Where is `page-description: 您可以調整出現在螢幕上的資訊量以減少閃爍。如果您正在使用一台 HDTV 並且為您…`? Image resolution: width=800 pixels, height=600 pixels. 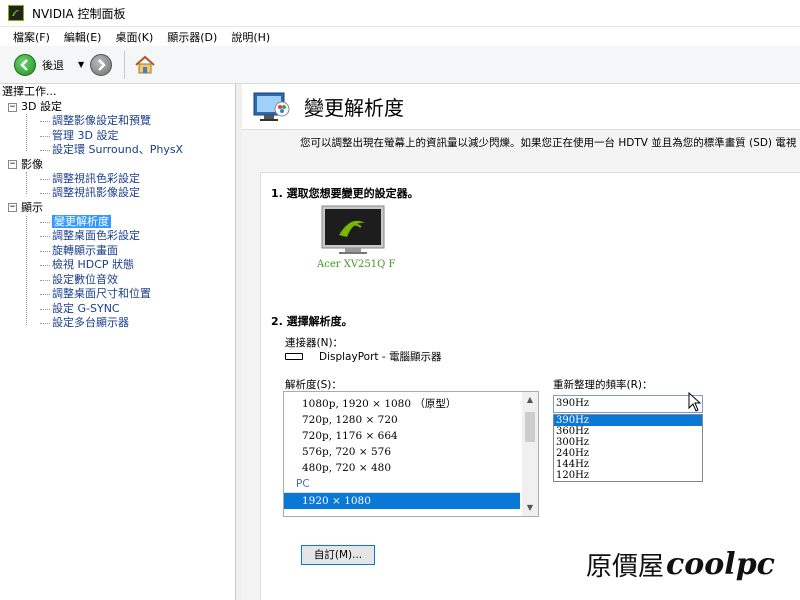
page-description: 您可以調整出現在螢幕上的資訊量以減少閃爍。如果您正在使用一台 HDTV 並且為您… is located at coordinates (548, 143).